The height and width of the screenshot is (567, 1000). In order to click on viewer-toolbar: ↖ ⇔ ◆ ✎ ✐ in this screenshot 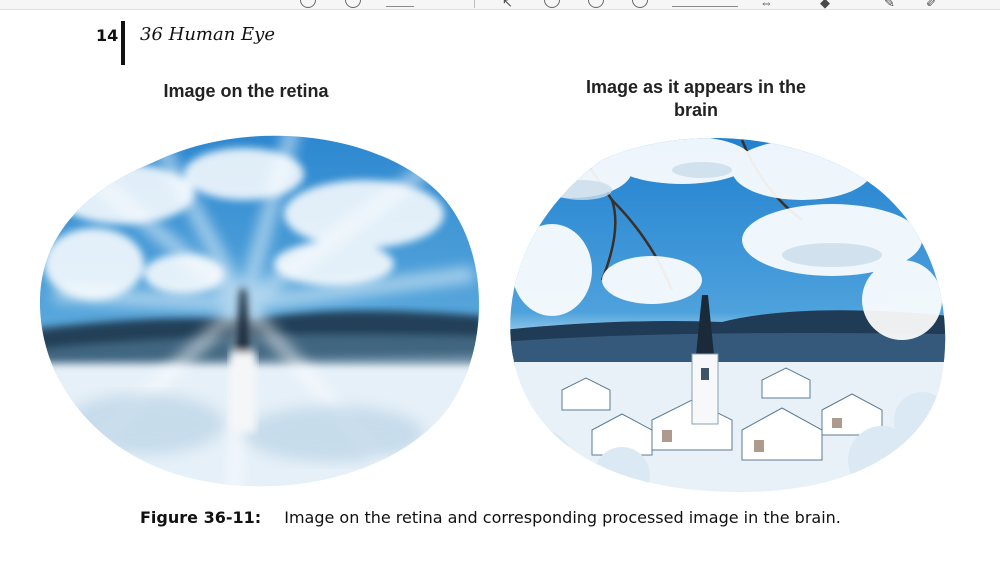, I will do `click(500, 5)`.